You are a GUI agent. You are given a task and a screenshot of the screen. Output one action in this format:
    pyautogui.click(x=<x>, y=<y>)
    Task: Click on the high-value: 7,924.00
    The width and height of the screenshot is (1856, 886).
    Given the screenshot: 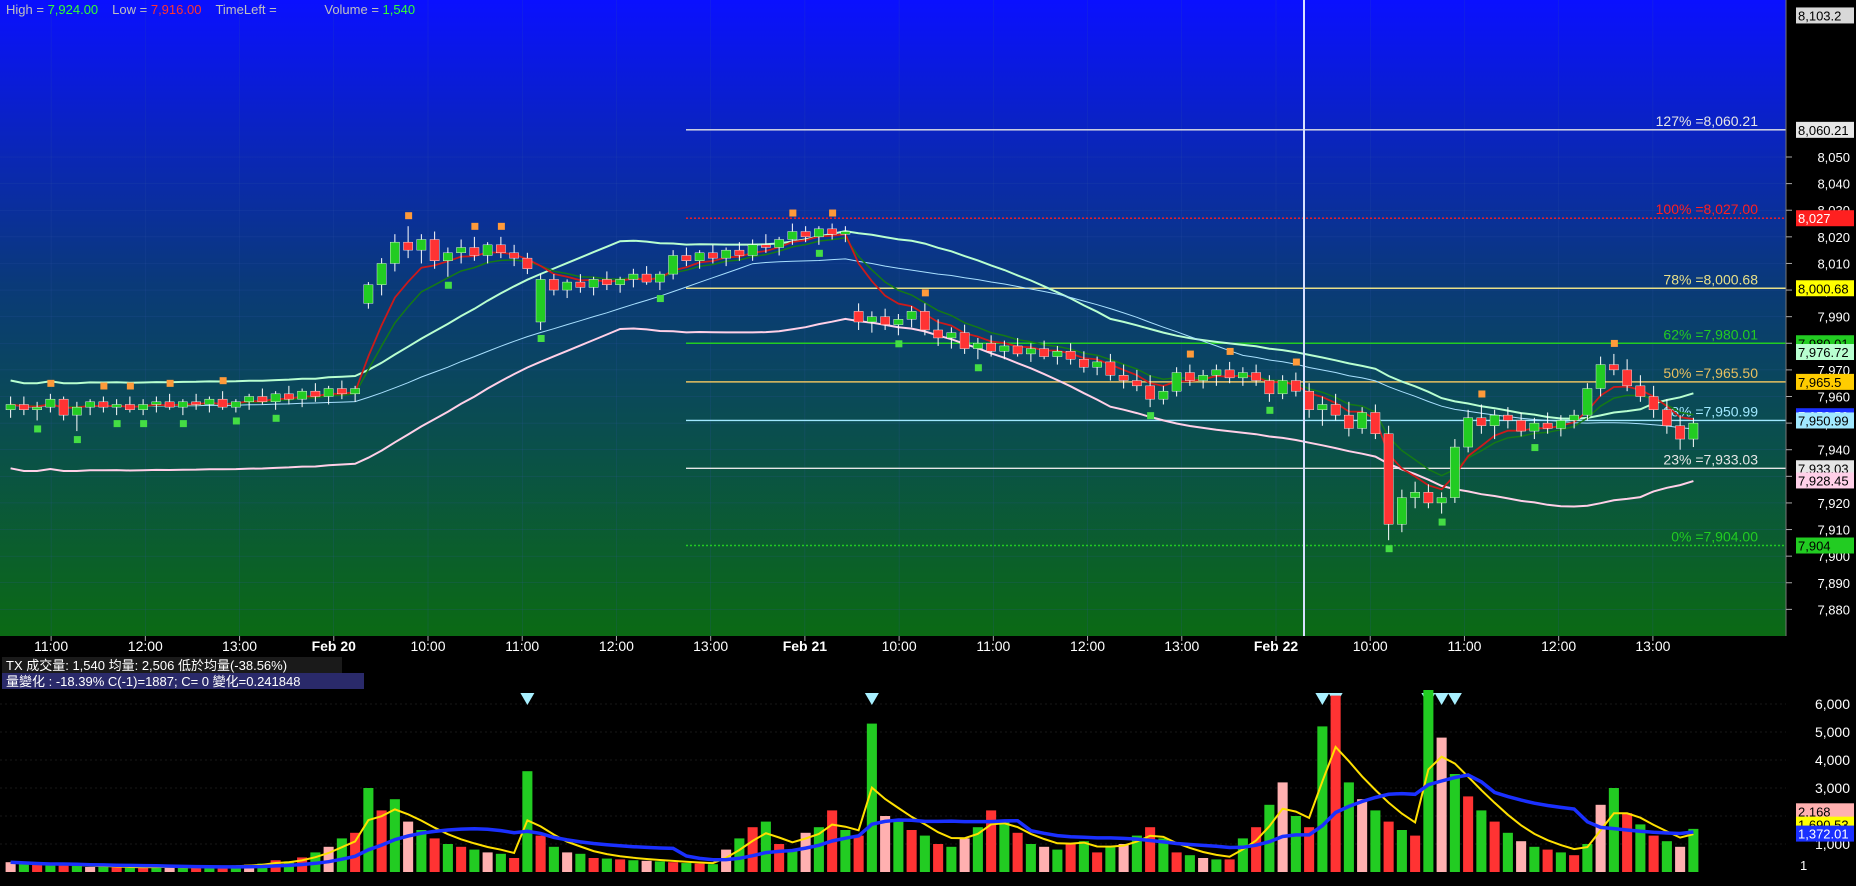 What is the action you would take?
    pyautogui.click(x=73, y=9)
    